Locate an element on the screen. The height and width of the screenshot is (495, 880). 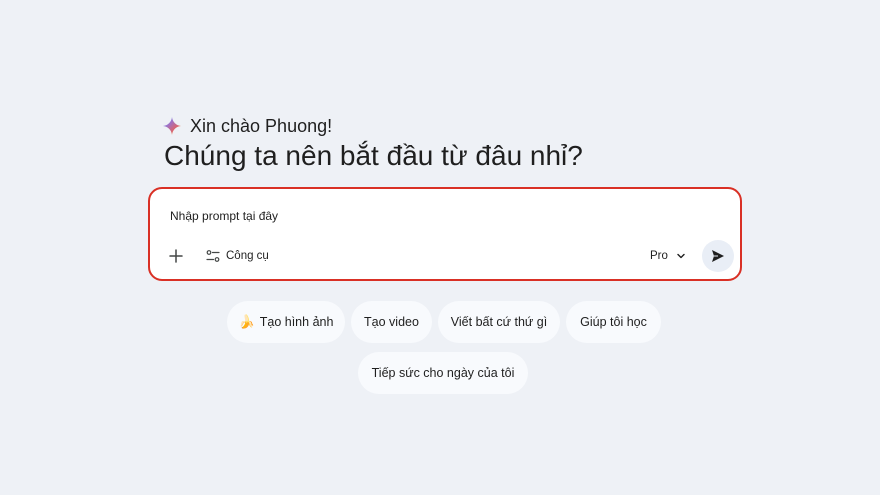
tools-button: Công cụ is located at coordinates (237, 256).